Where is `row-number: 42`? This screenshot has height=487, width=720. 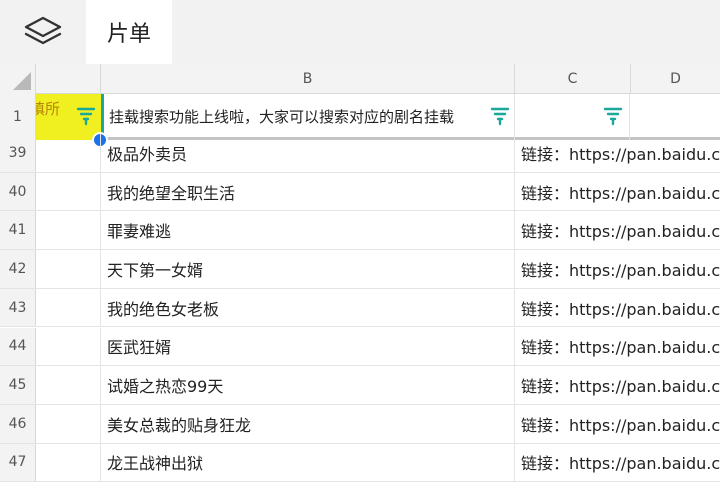 row-number: 42 is located at coordinates (18, 269).